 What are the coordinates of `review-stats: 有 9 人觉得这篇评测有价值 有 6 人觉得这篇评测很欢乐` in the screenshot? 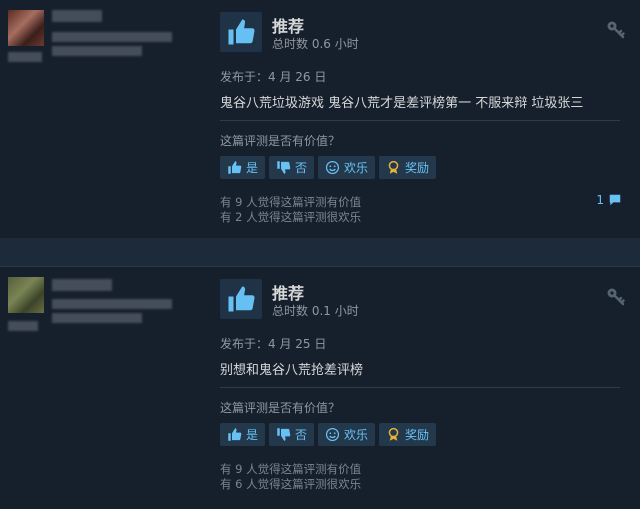 It's located at (290, 477).